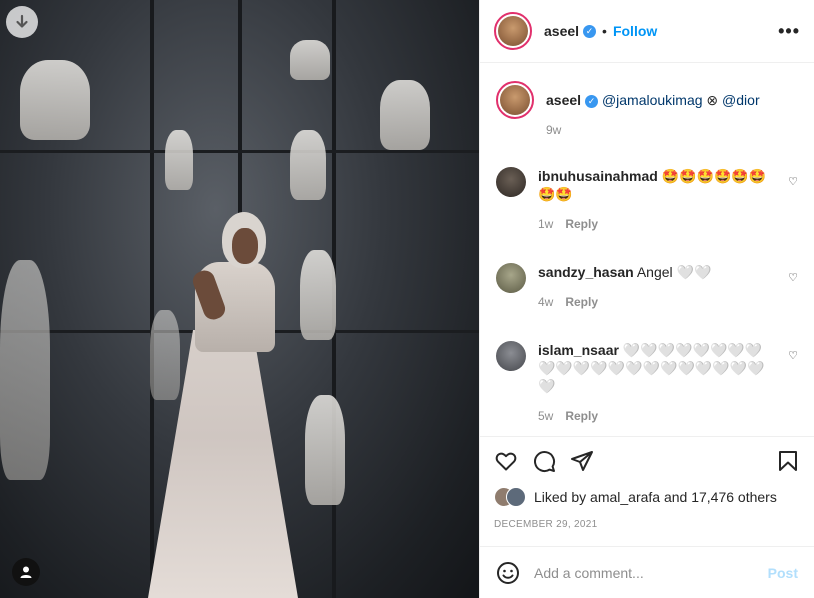  What do you see at coordinates (789, 31) in the screenshot?
I see `more-icon: •••` at bounding box center [789, 31].